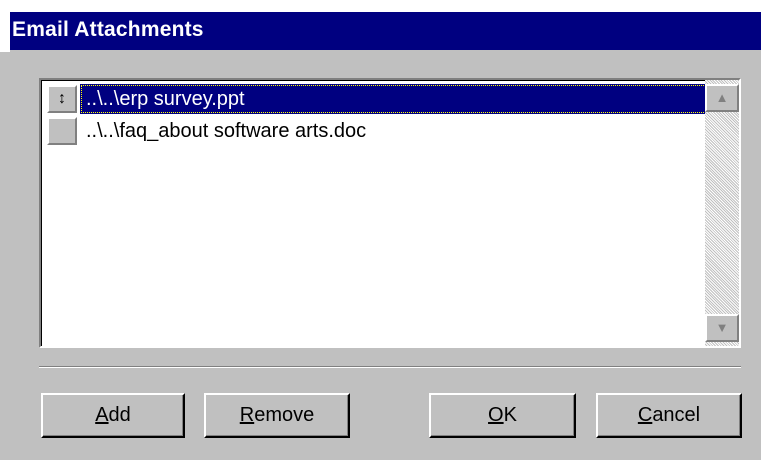 The width and height of the screenshot is (761, 460). I want to click on drag-handle-icon: ↕, so click(62, 99).